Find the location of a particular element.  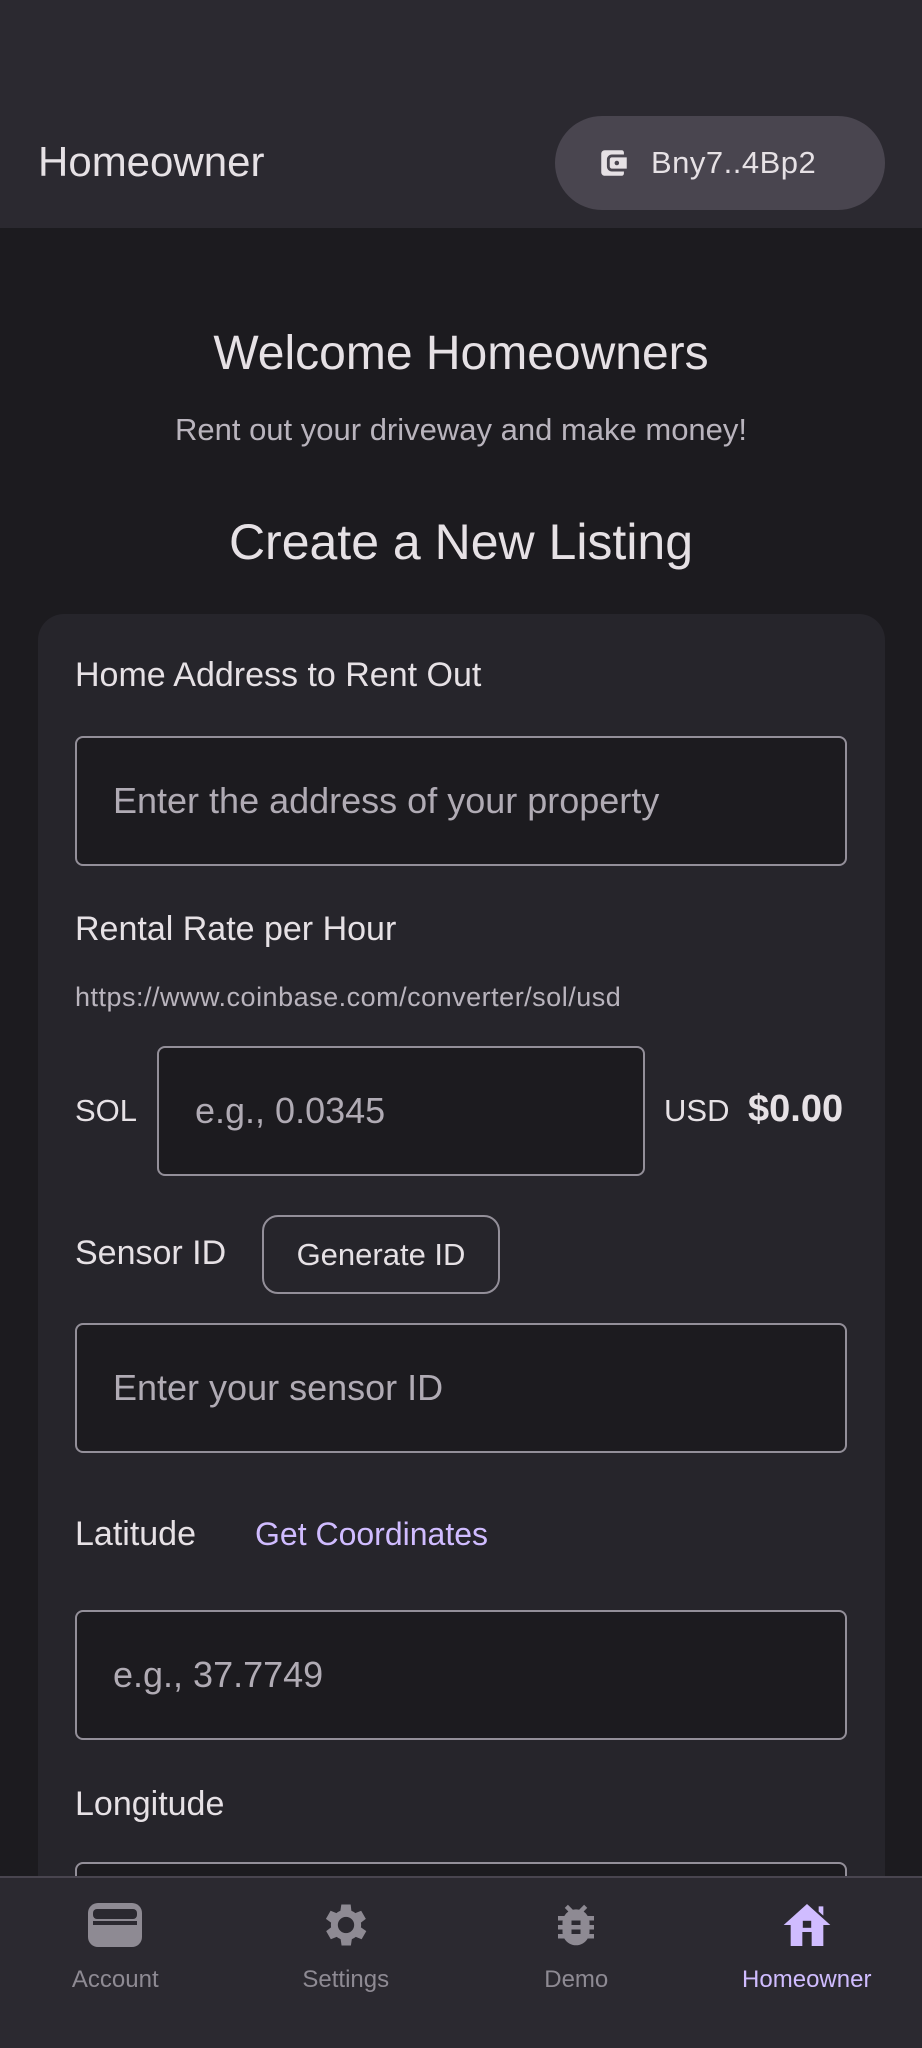

top-app-bar: Homeowner Bny7..4Bp2 is located at coordinates (461, 114).